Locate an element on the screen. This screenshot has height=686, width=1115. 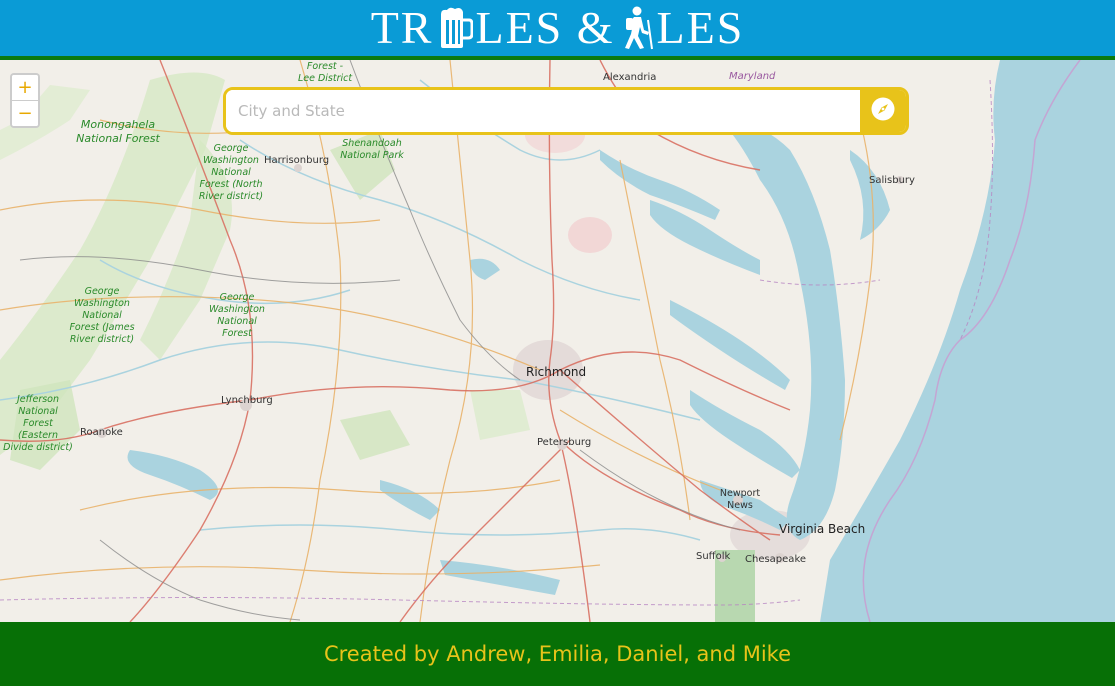
search-button is located at coordinates (883, 111).